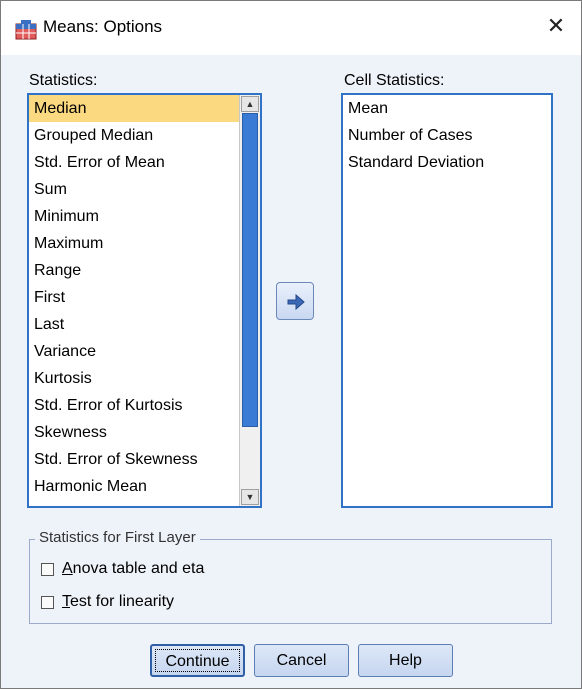  What do you see at coordinates (250, 270) in the screenshot?
I see `scroll-thumb` at bounding box center [250, 270].